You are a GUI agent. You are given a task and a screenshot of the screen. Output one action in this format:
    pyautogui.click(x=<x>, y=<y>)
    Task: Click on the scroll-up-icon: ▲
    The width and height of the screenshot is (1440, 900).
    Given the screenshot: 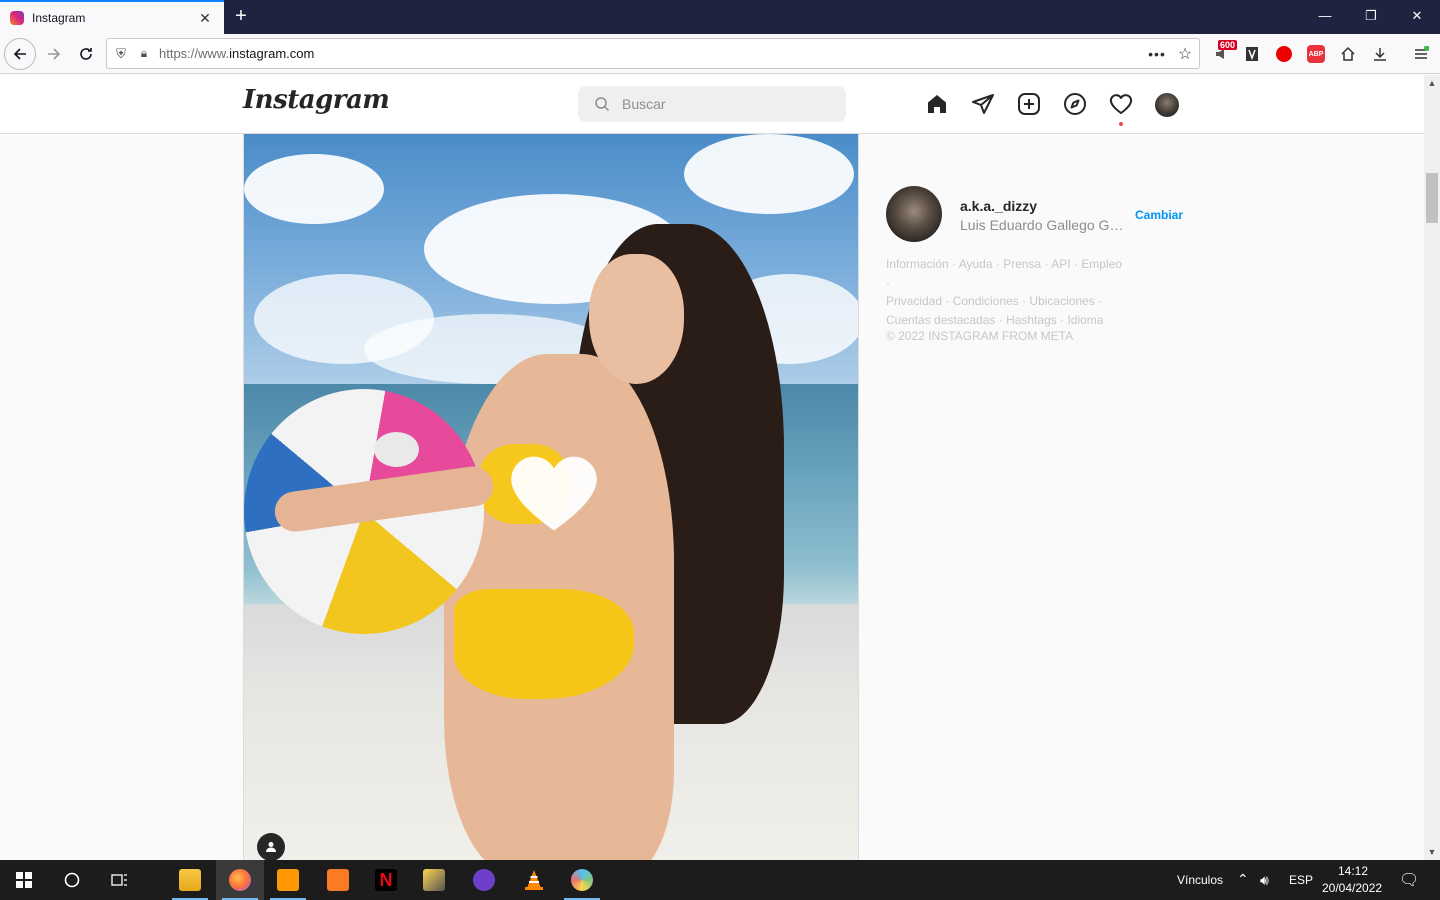 What is the action you would take?
    pyautogui.click(x=1432, y=83)
    